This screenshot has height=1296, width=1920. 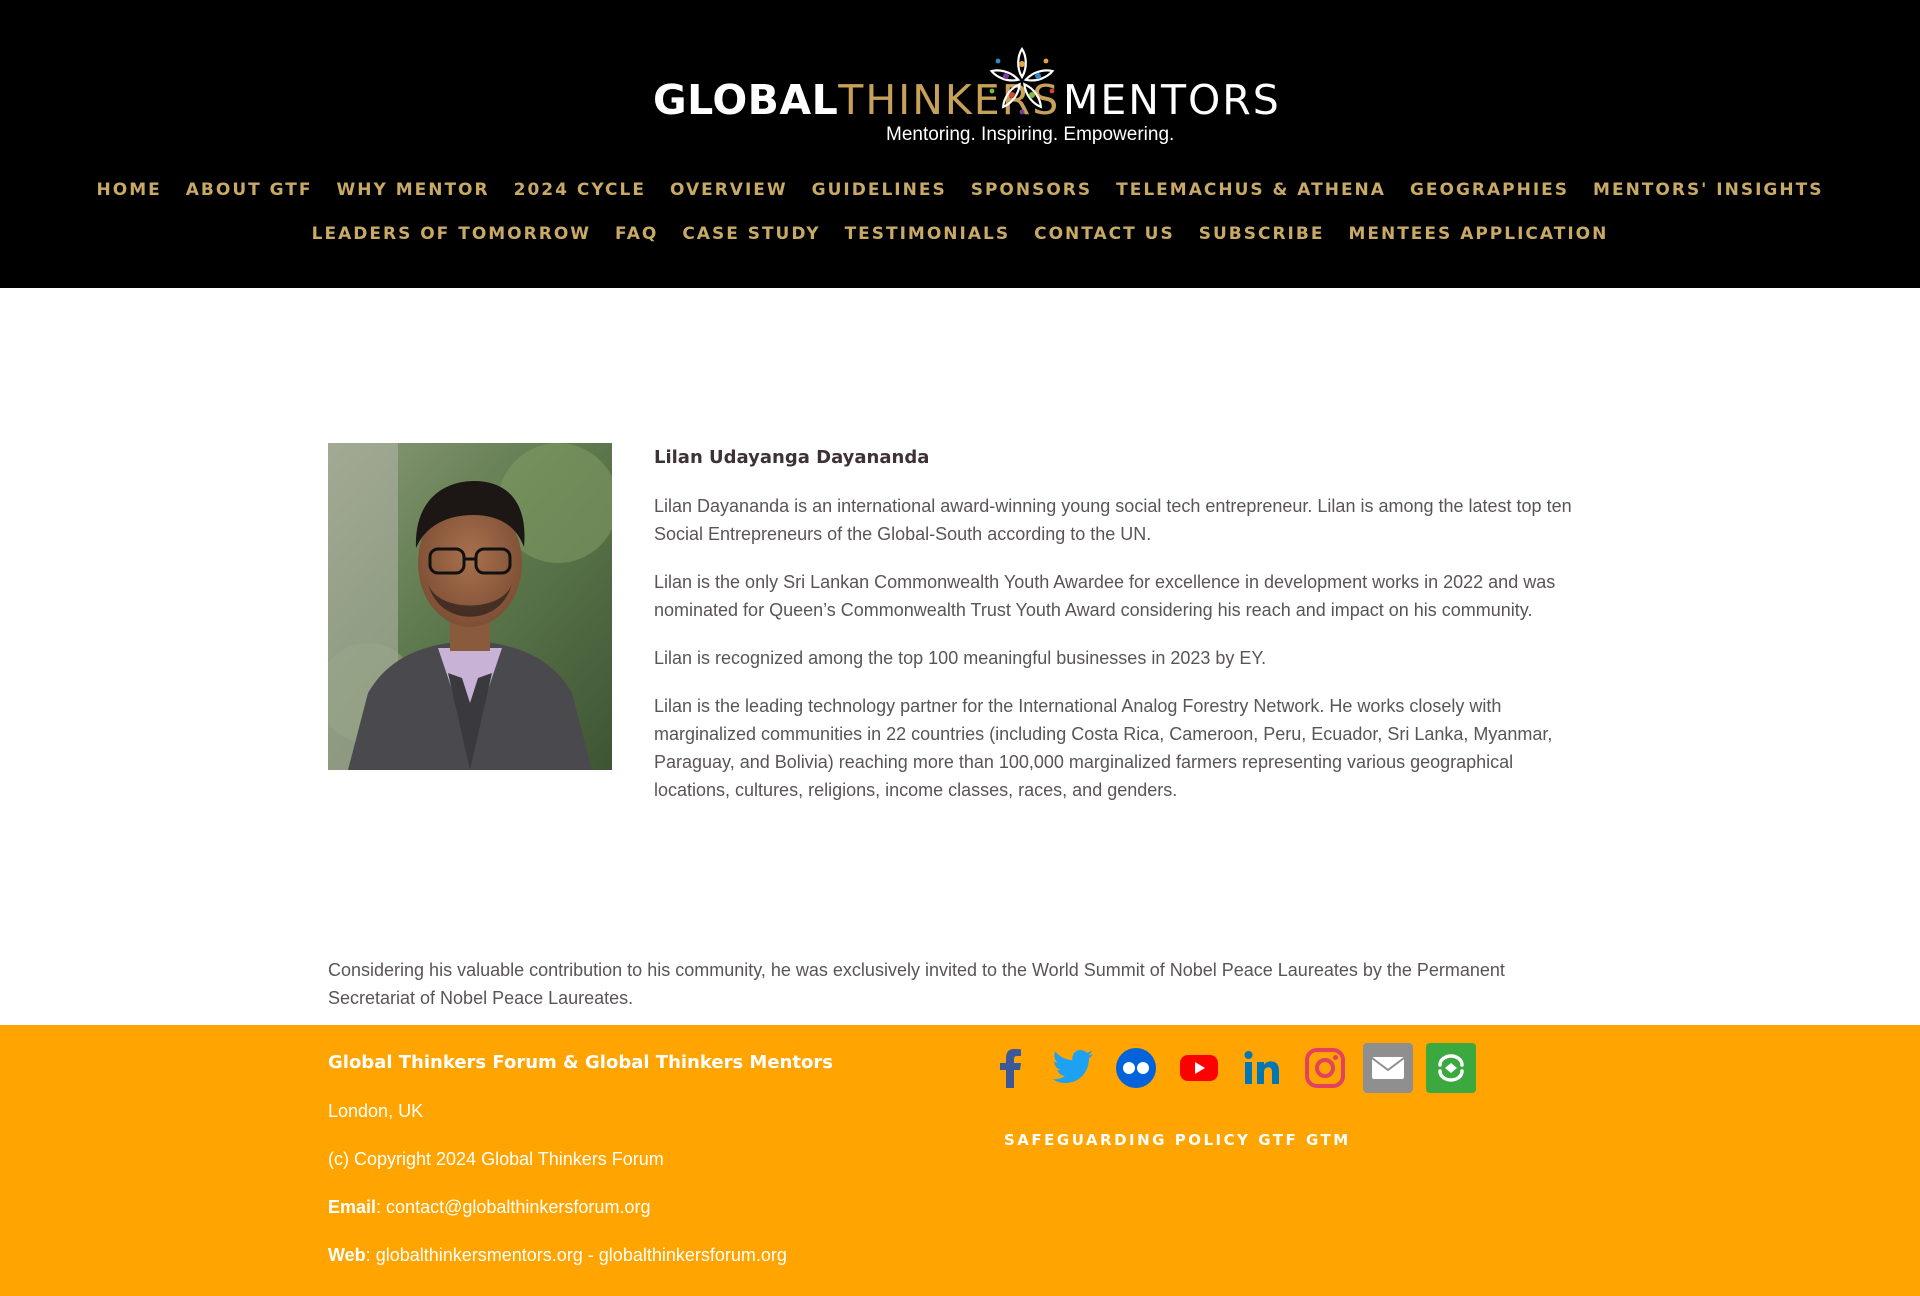 I want to click on logo-tagline: Mentoring. Inspiring. Empowering., so click(x=1030, y=134).